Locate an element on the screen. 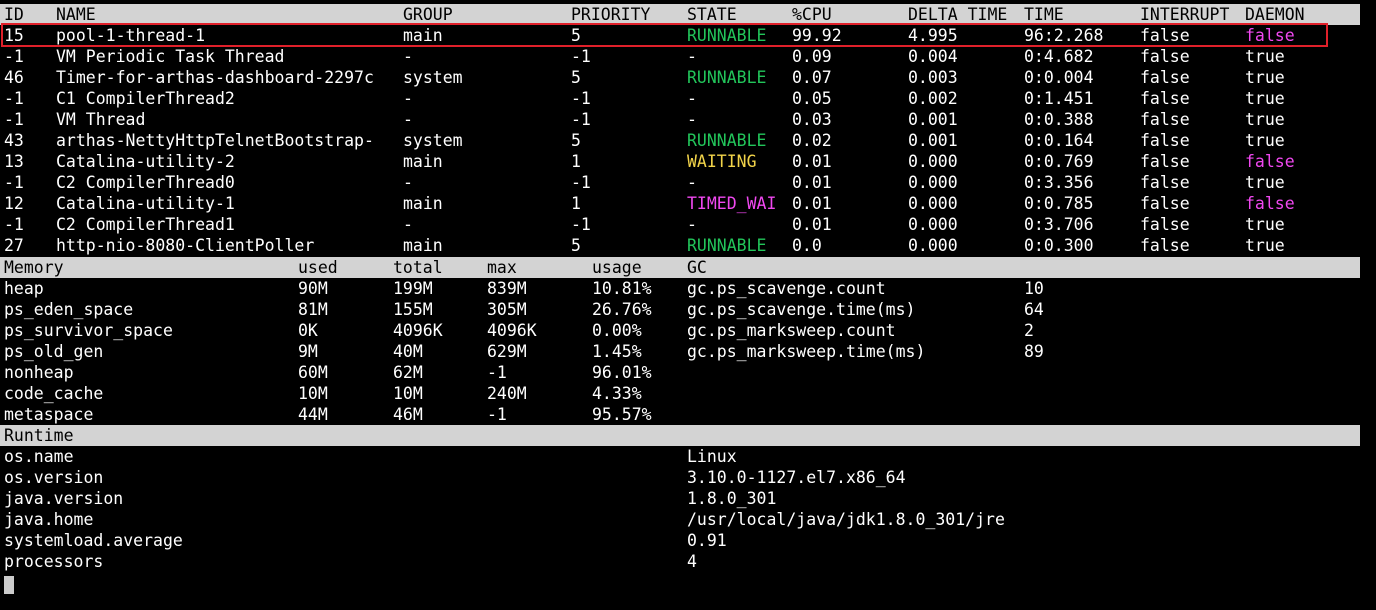 The width and height of the screenshot is (1376, 610). memory-total: 46M is located at coordinates (408, 414).